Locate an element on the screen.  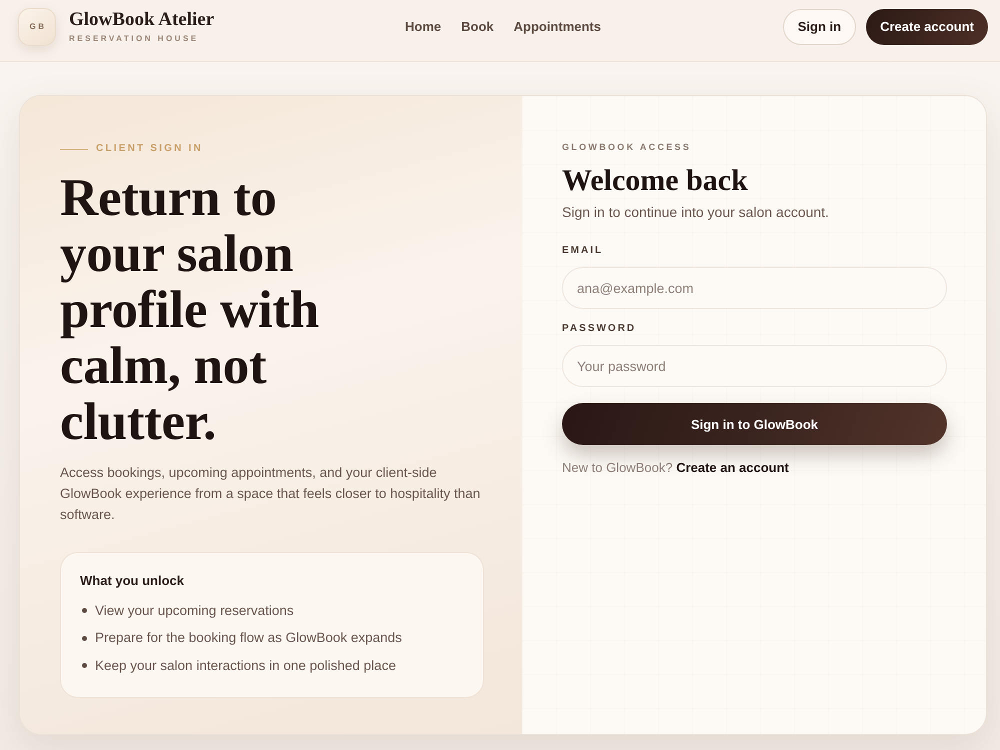
unlock-title: What you unlock is located at coordinates (132, 581).